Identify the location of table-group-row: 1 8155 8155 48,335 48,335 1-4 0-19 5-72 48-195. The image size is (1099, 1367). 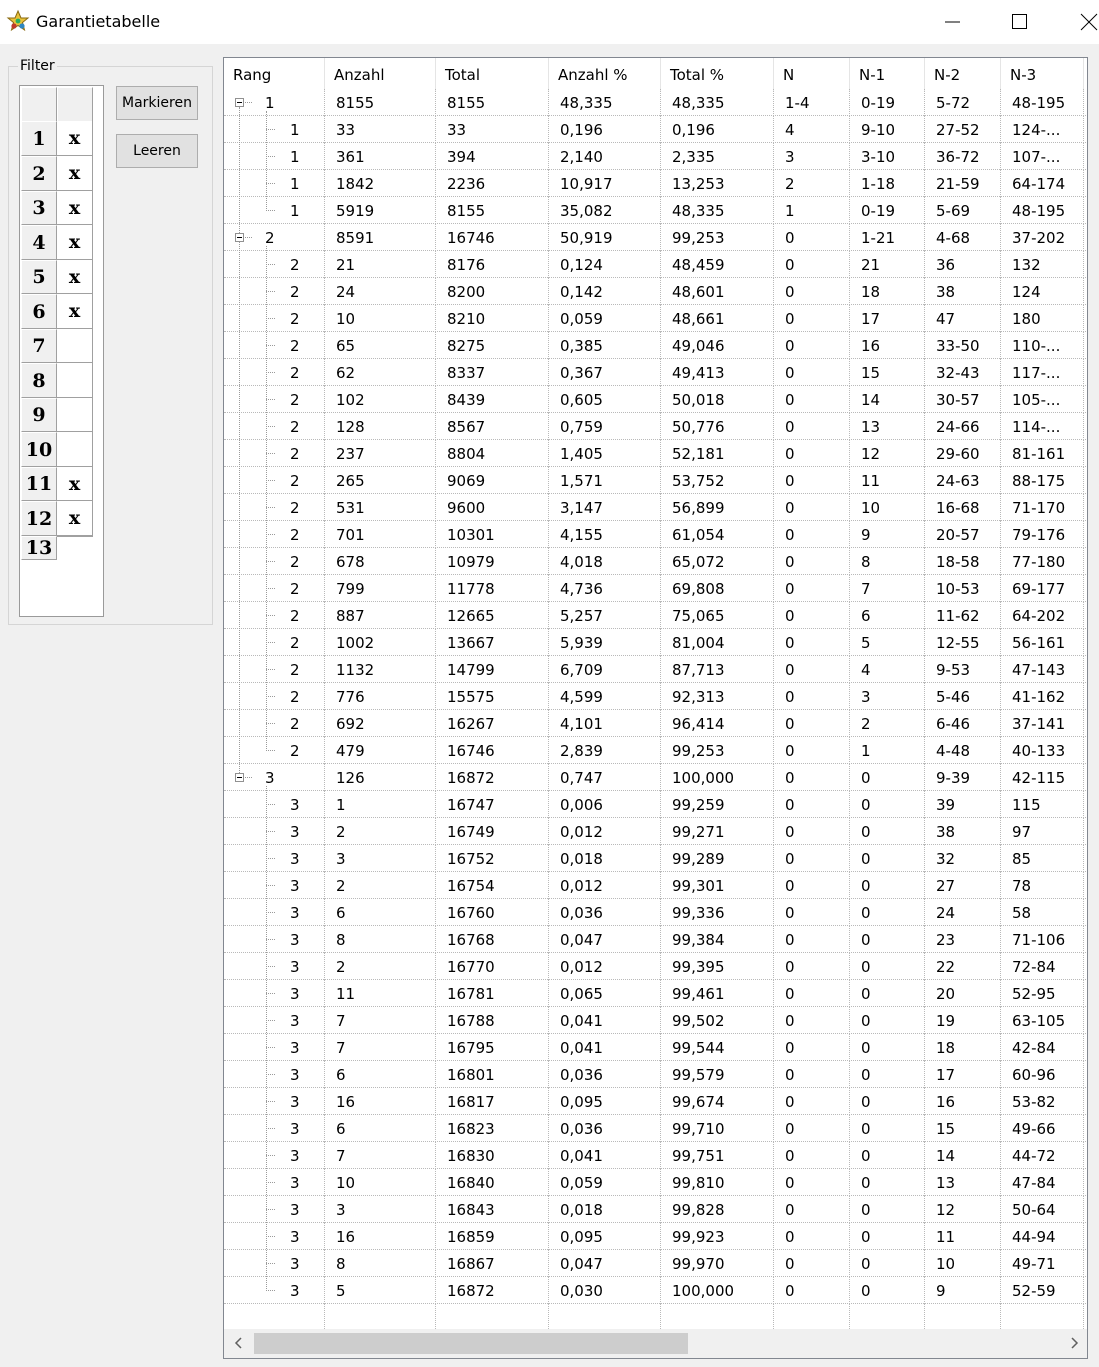
(655, 102).